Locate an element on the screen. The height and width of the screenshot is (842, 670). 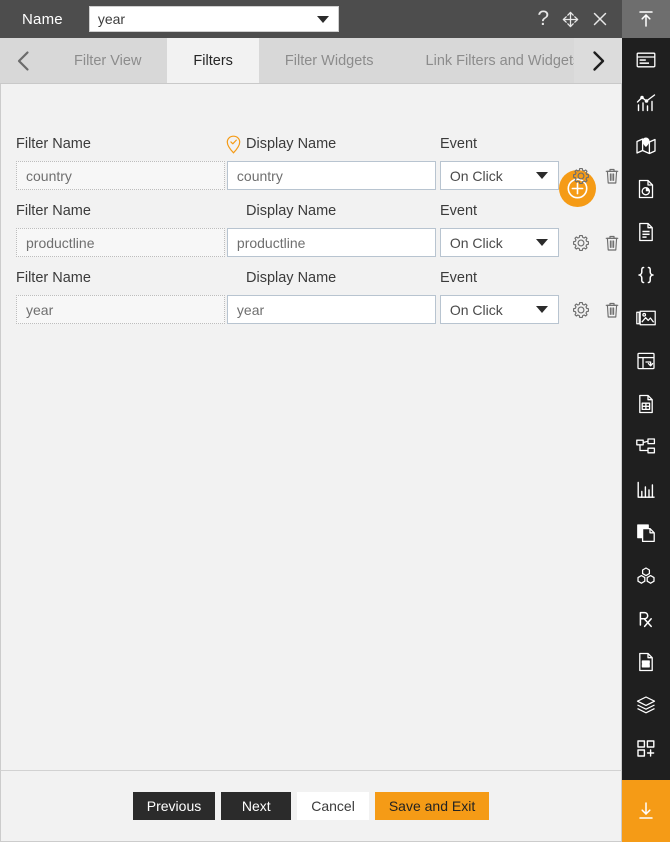
image-gallery-icon is located at coordinates (646, 317).